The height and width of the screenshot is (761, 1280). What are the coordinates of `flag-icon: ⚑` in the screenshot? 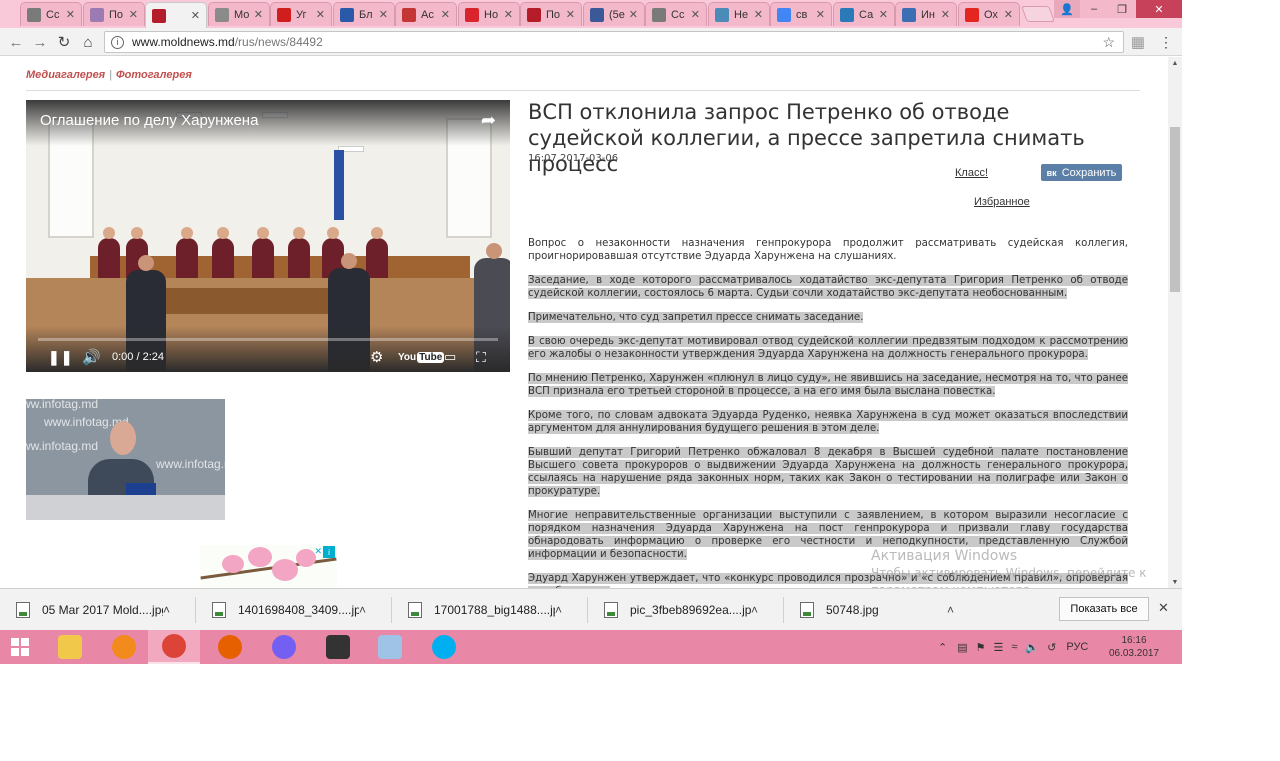 It's located at (981, 647).